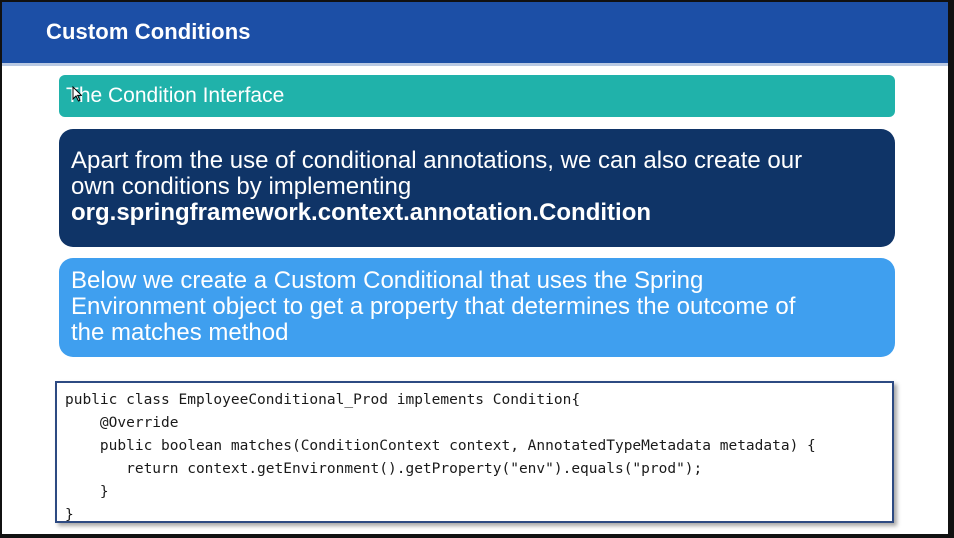 Image resolution: width=954 pixels, height=538 pixels. Describe the element at coordinates (180, 332) in the screenshot. I see `description-line-3: the matches method` at that location.